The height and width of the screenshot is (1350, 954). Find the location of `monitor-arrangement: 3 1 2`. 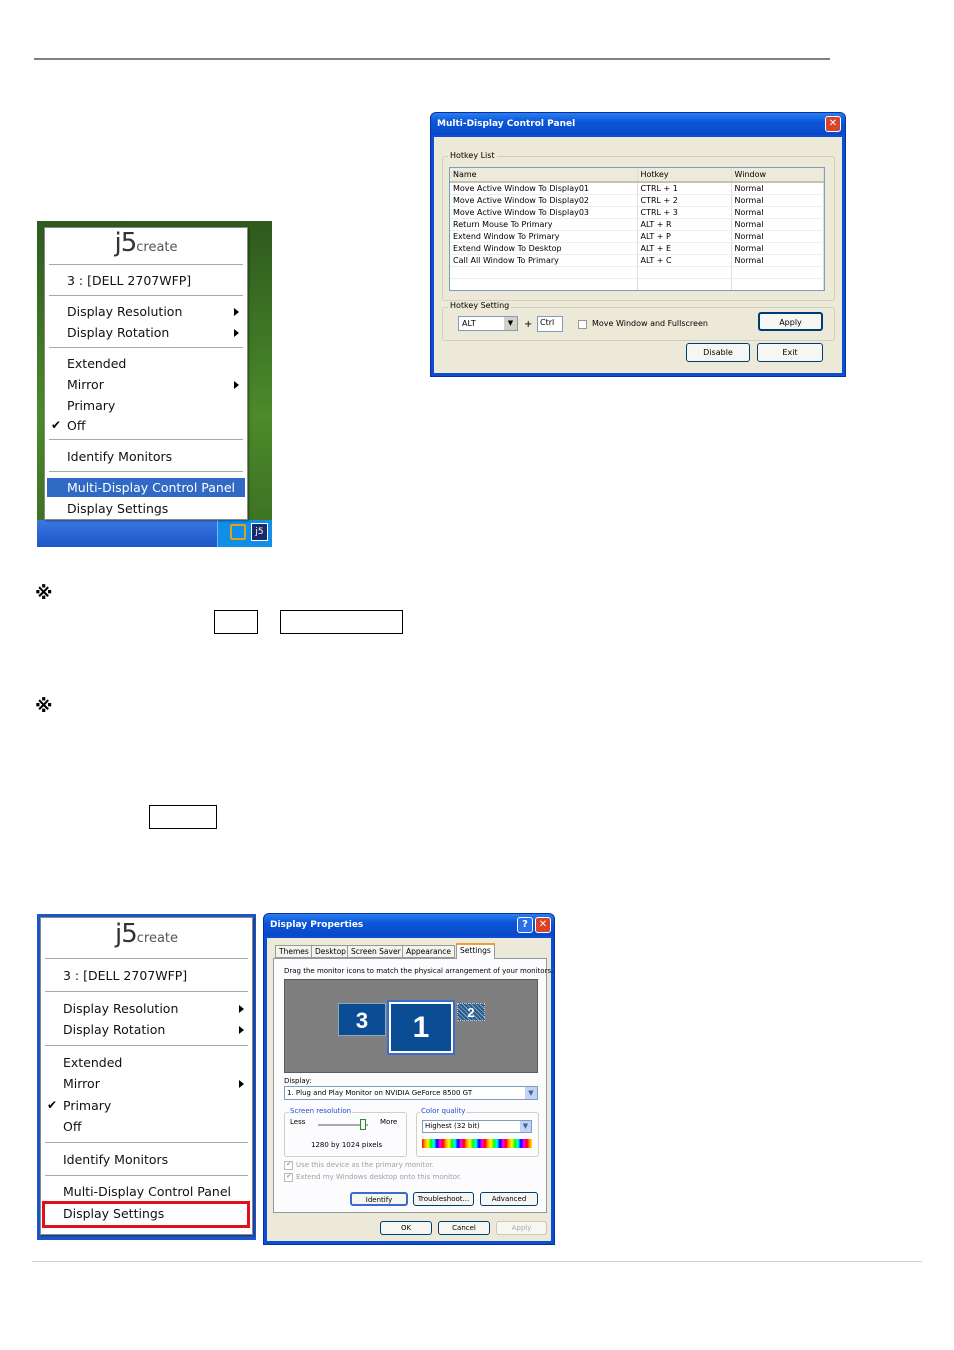

monitor-arrangement: 3 1 2 is located at coordinates (411, 1026).